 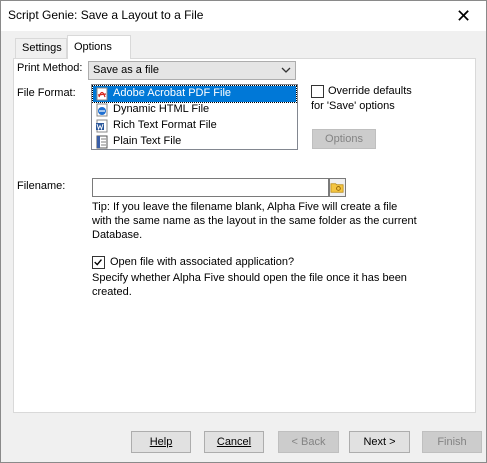 I want to click on open-file-checkbox, so click(x=98, y=262).